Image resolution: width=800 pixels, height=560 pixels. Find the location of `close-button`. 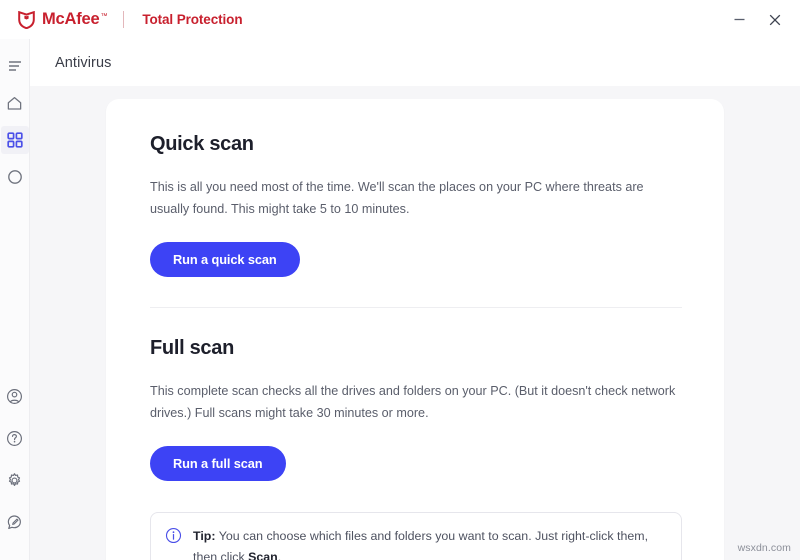

close-button is located at coordinates (775, 20).